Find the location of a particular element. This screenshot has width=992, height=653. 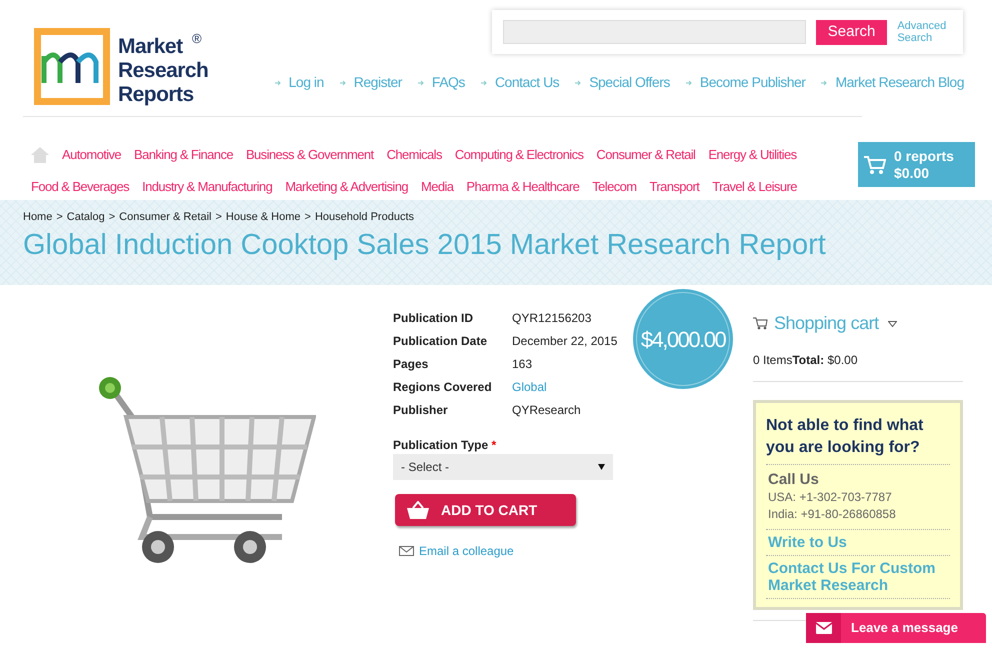

help-heading: Not able to find what you are looking for? is located at coordinates (858, 440).